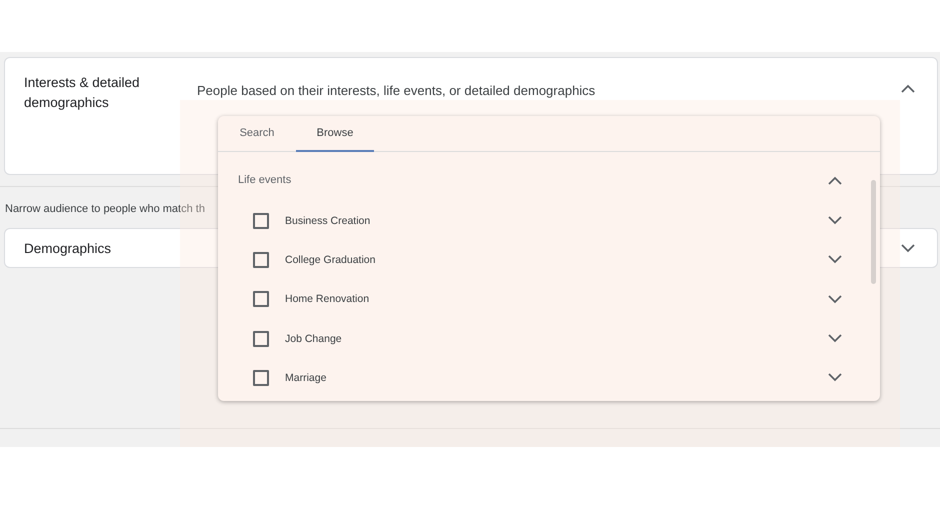 The height and width of the screenshot is (529, 940). What do you see at coordinates (556, 260) in the screenshot?
I see `option-label: College Graduation` at bounding box center [556, 260].